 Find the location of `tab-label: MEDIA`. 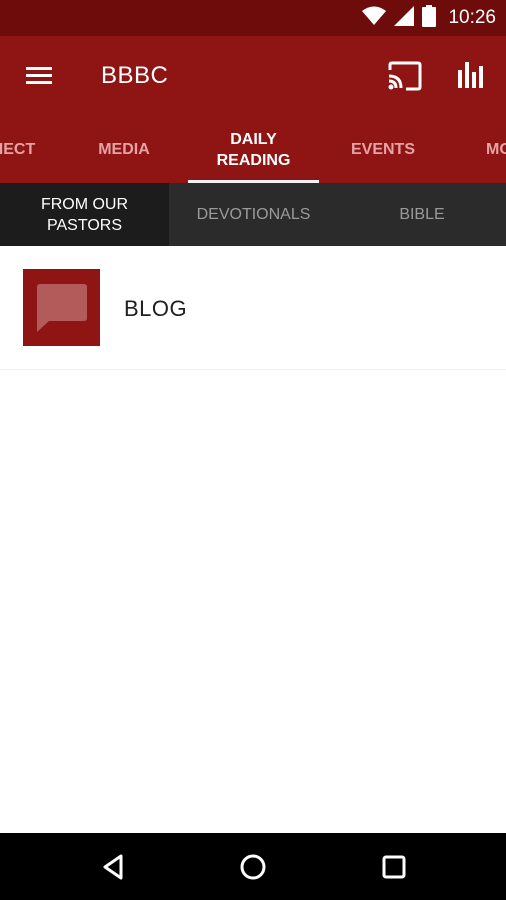

tab-label: MEDIA is located at coordinates (124, 149).